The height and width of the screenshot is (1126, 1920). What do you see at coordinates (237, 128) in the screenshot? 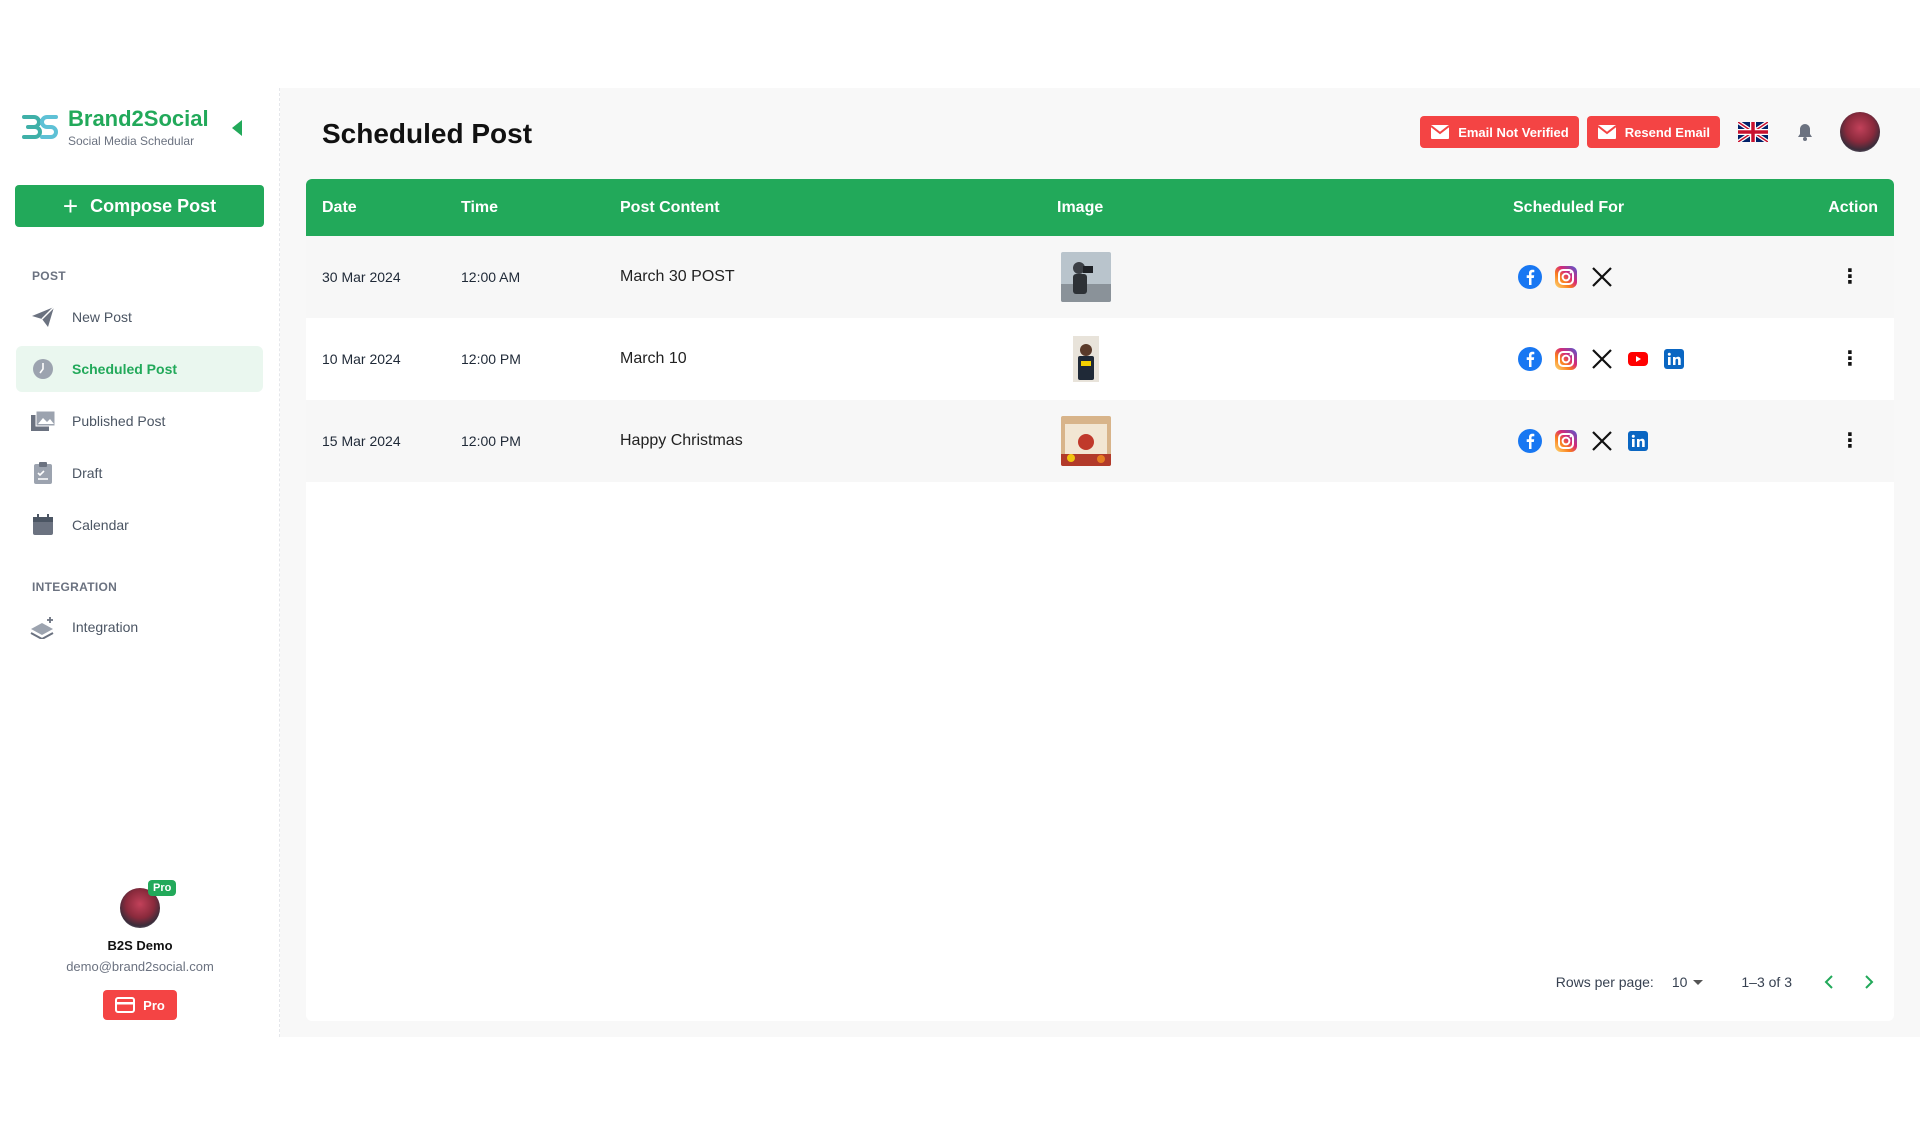
I see `collapse-sidebar-icon` at bounding box center [237, 128].